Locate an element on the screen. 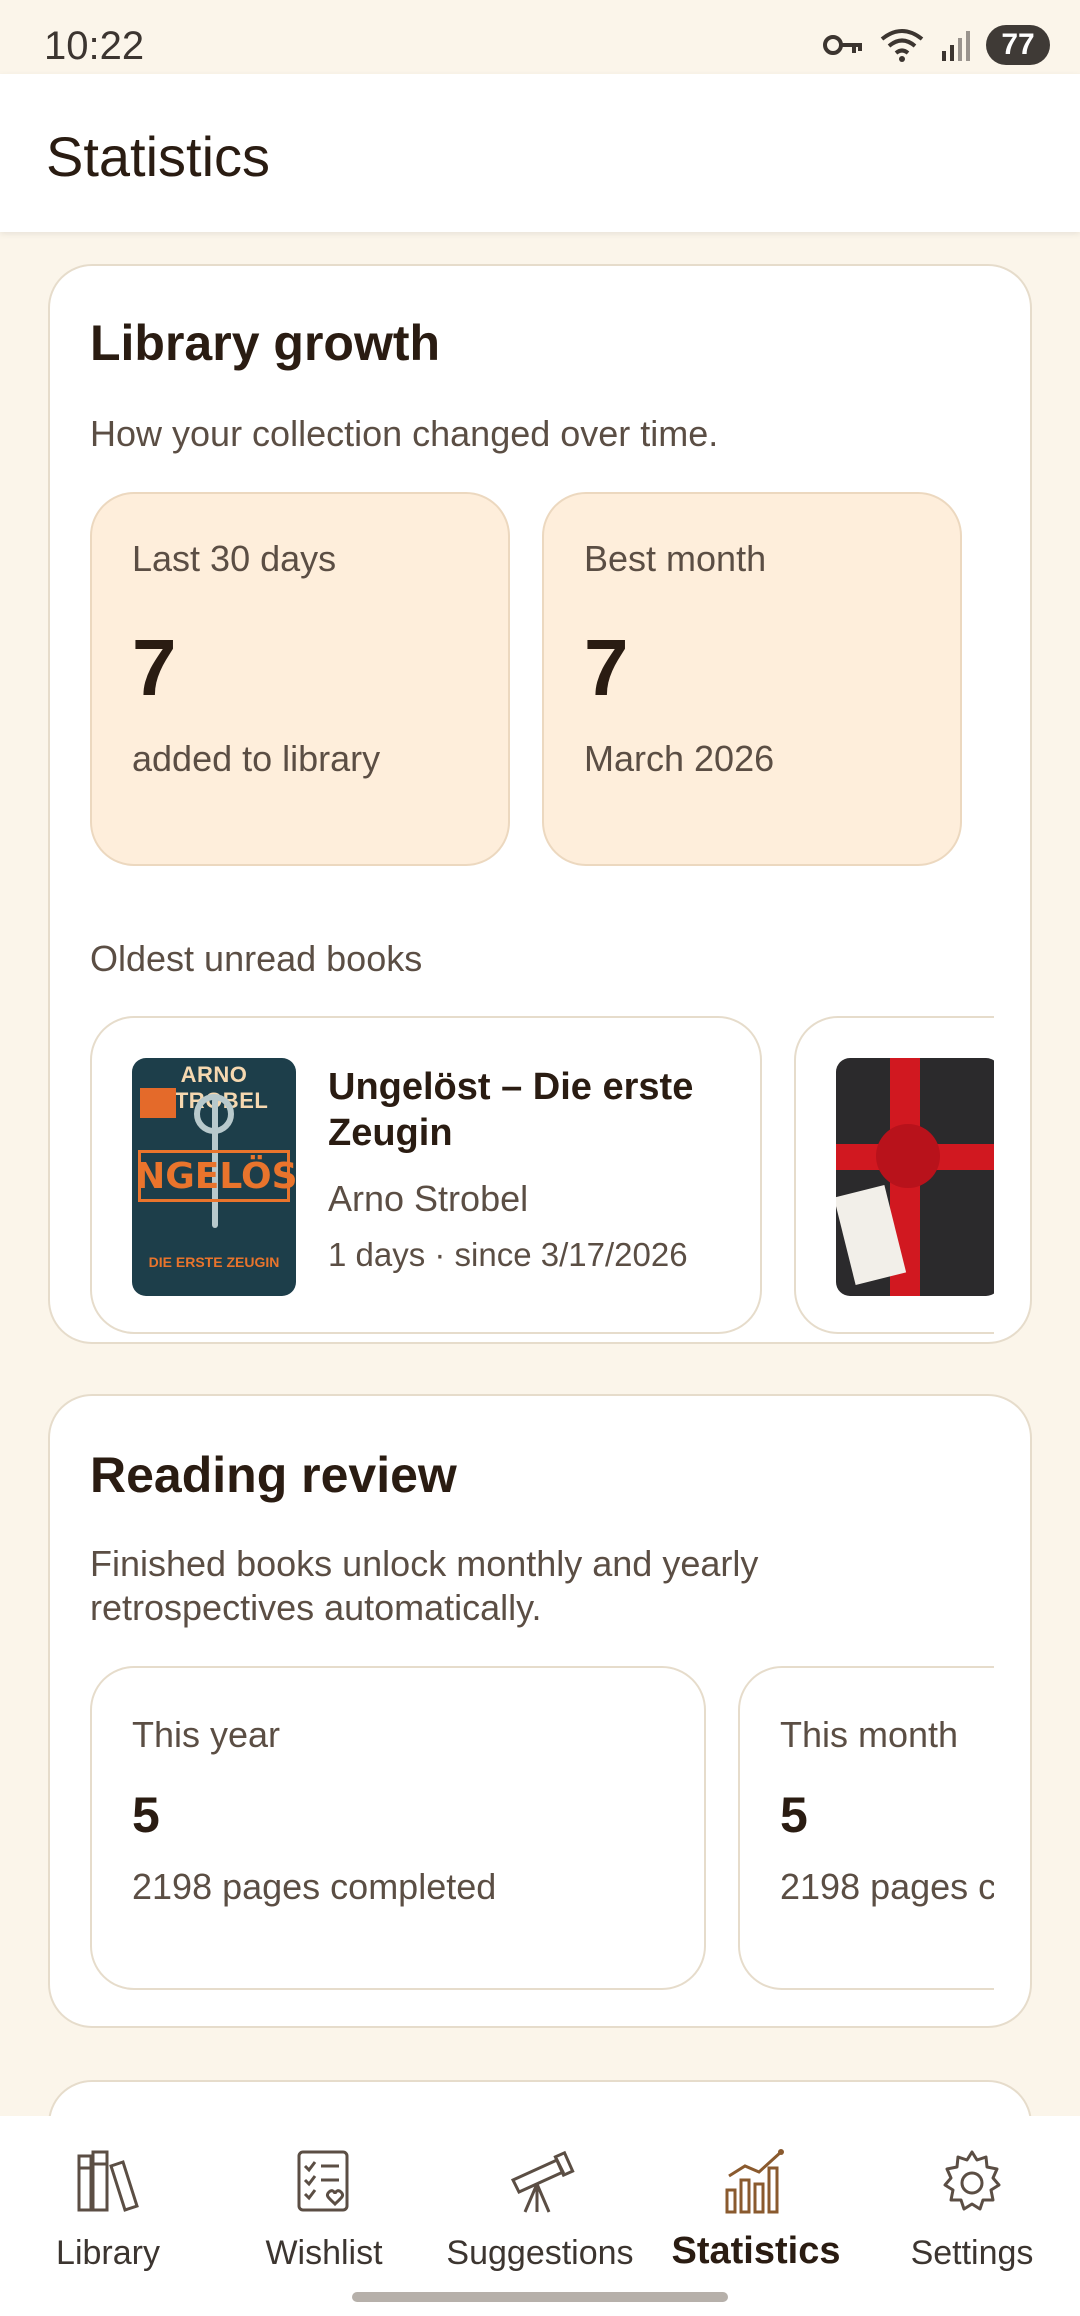 Image resolution: width=1080 pixels, height=2316 pixels. gear-icon is located at coordinates (972, 2180).